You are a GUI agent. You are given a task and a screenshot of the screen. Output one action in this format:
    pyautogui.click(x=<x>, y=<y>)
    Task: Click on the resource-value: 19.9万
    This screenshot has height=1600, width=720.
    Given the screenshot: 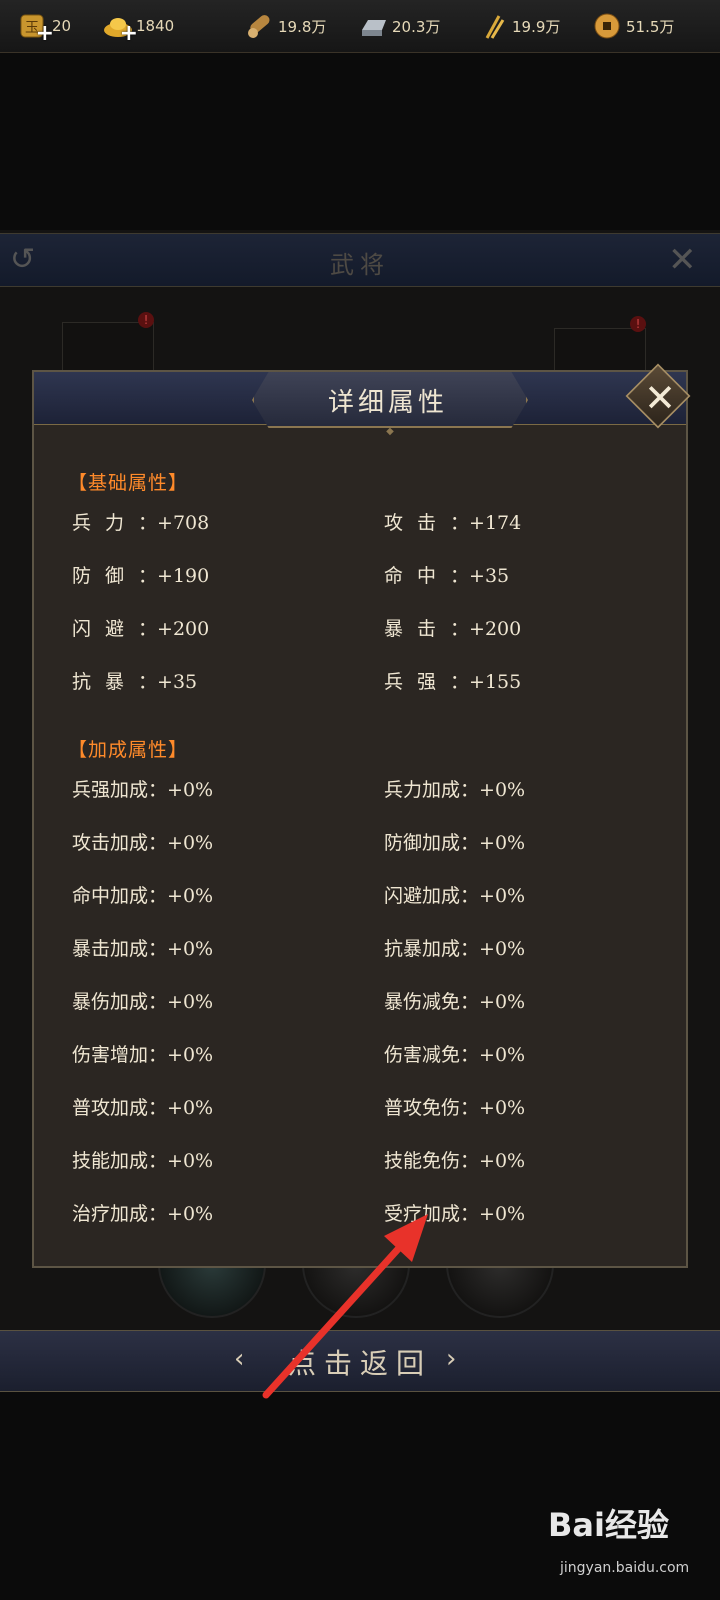 What is the action you would take?
    pyautogui.click(x=536, y=26)
    